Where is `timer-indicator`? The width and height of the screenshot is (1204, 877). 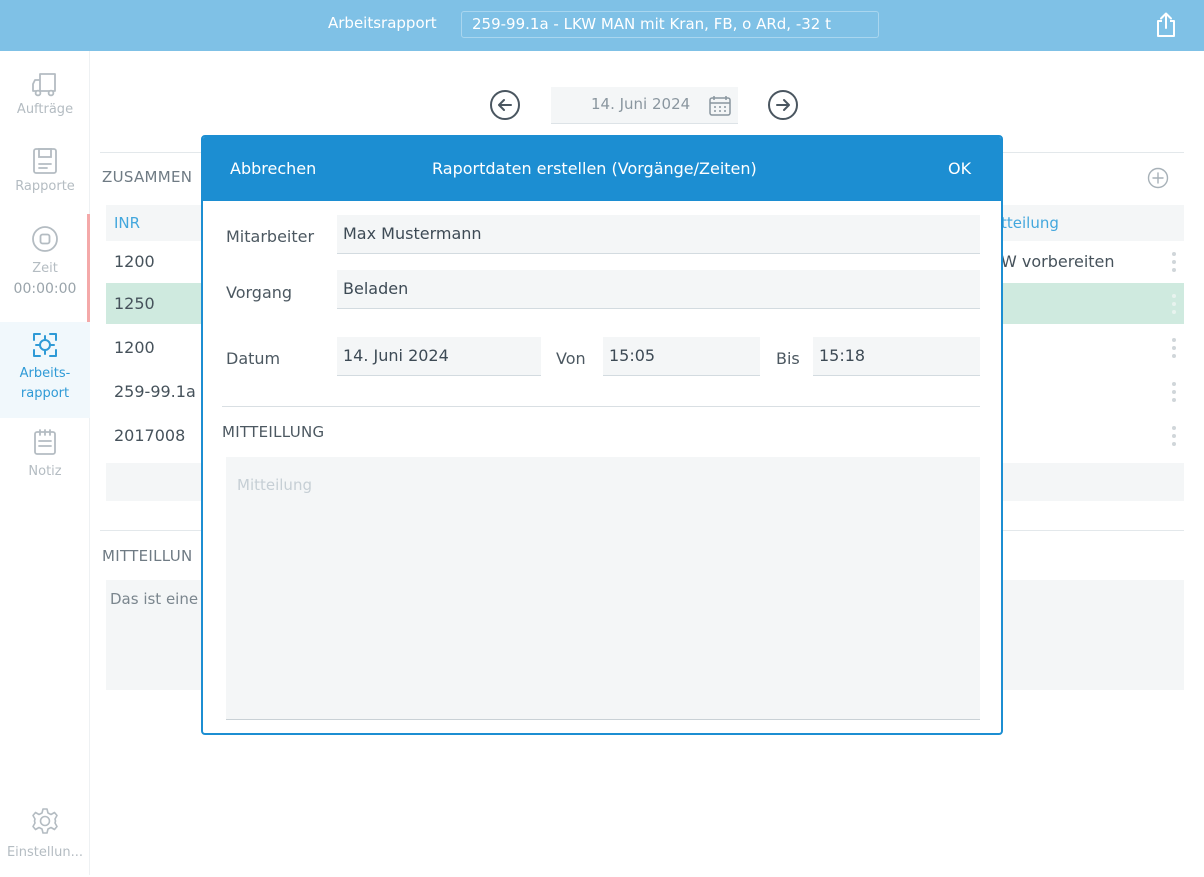 timer-indicator is located at coordinates (88, 268).